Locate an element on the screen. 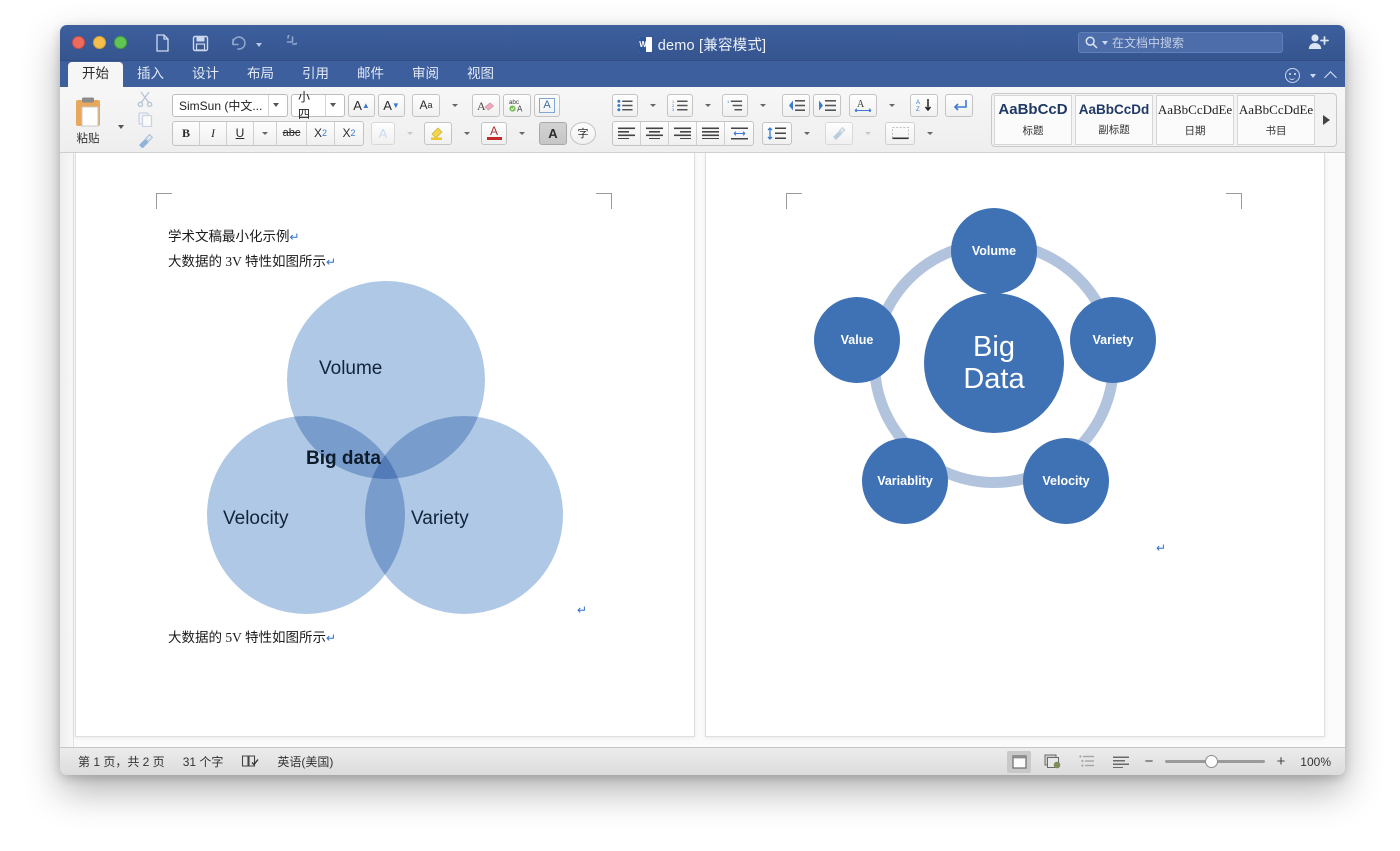 This screenshot has height=851, width=1400. numbered-list-dropdown-icon is located at coordinates (707, 105).